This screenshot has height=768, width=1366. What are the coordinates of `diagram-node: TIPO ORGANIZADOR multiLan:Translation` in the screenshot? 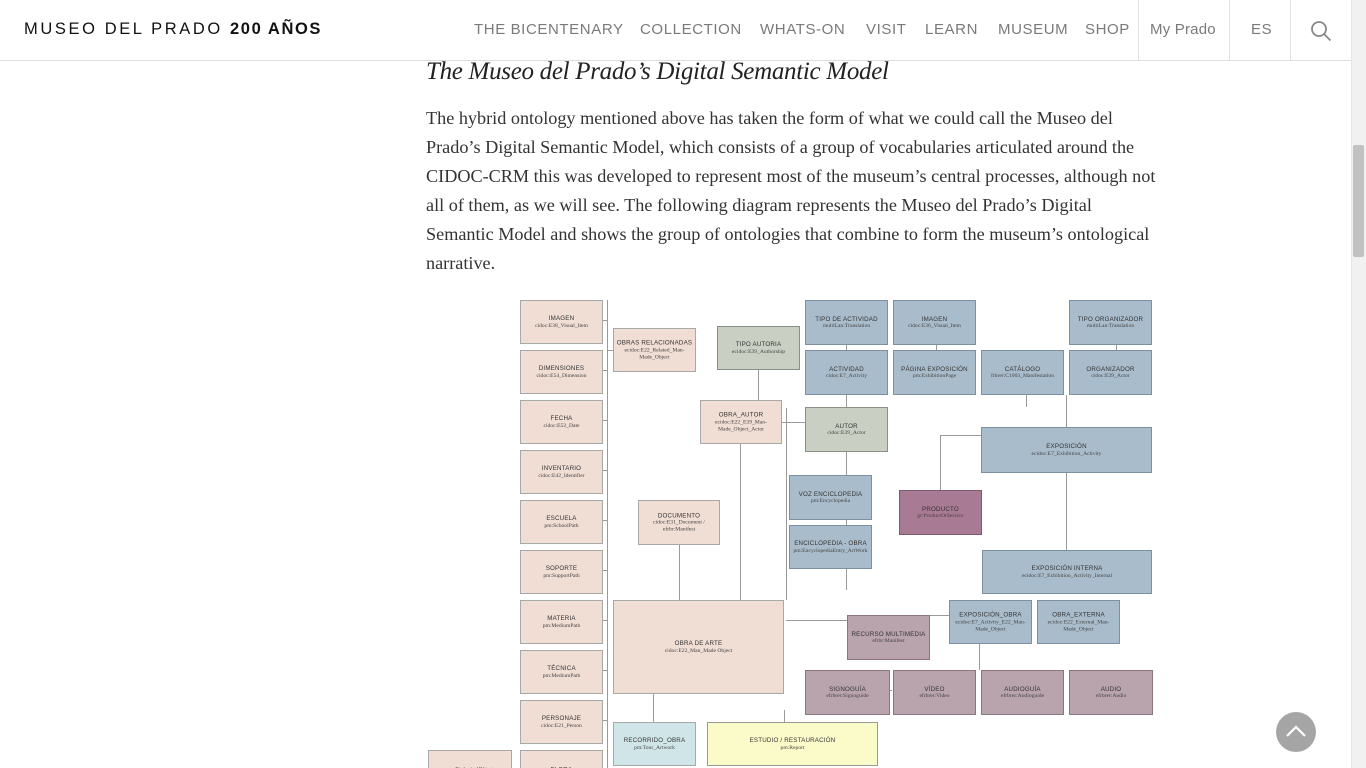 It's located at (1110, 322).